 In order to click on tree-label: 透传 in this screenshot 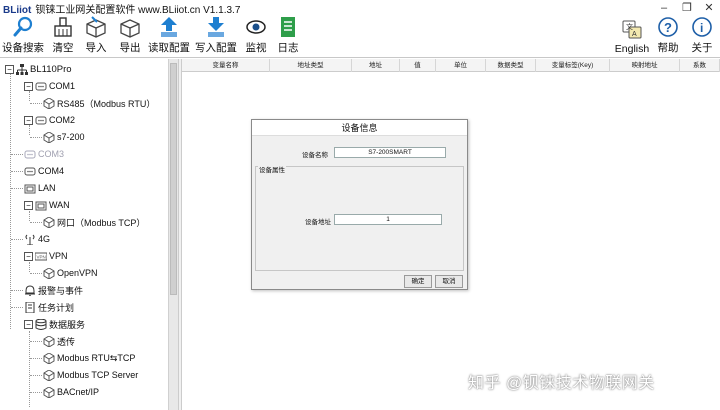, I will do `click(66, 341)`.